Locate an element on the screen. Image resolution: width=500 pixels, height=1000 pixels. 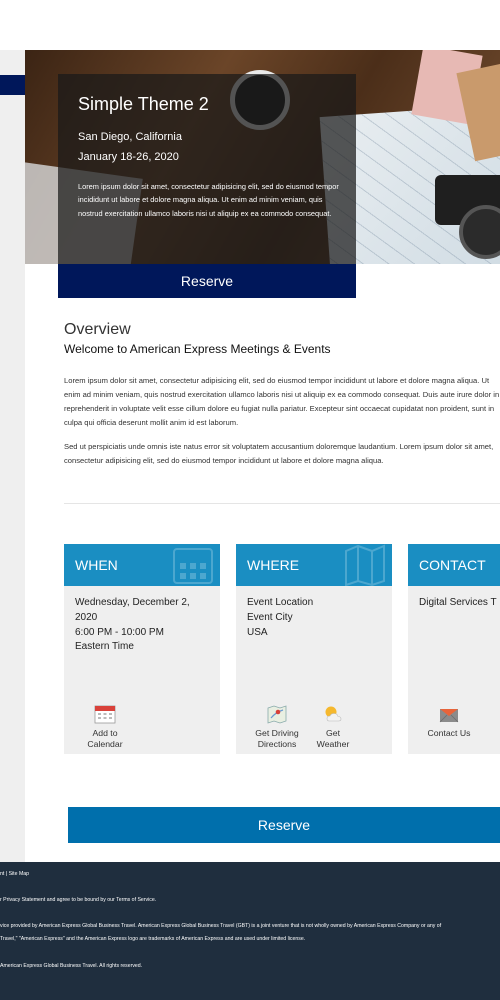
contact-details: Digital Services T is located at coordinates (459, 603).